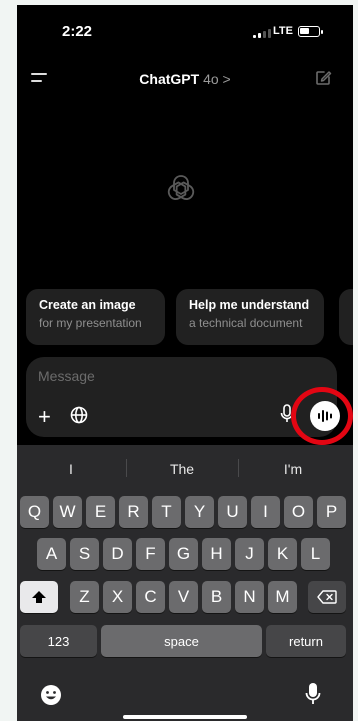 Image resolution: width=358 pixels, height=721 pixels. What do you see at coordinates (84, 554) in the screenshot?
I see `key-s: S` at bounding box center [84, 554].